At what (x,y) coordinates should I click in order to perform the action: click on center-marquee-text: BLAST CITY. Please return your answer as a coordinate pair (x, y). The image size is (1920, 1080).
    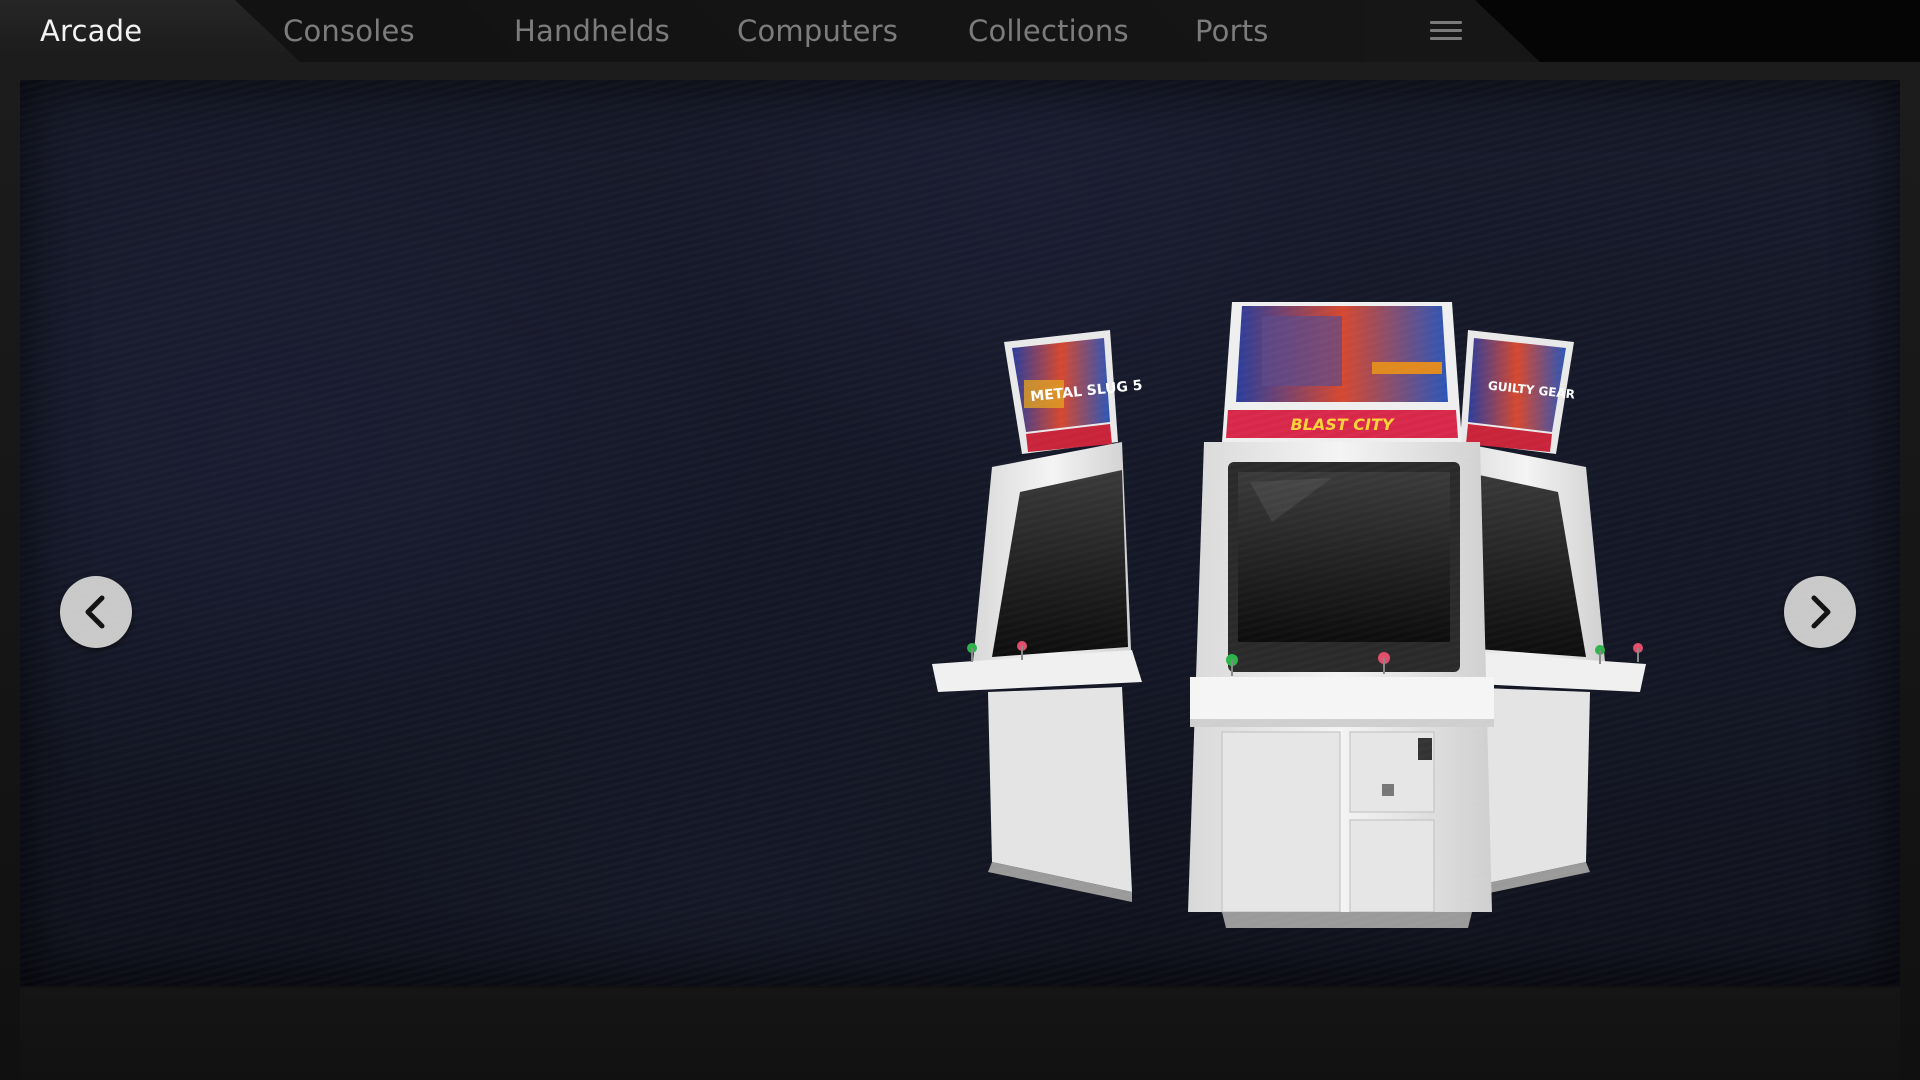
    Looking at the image, I should click on (1343, 424).